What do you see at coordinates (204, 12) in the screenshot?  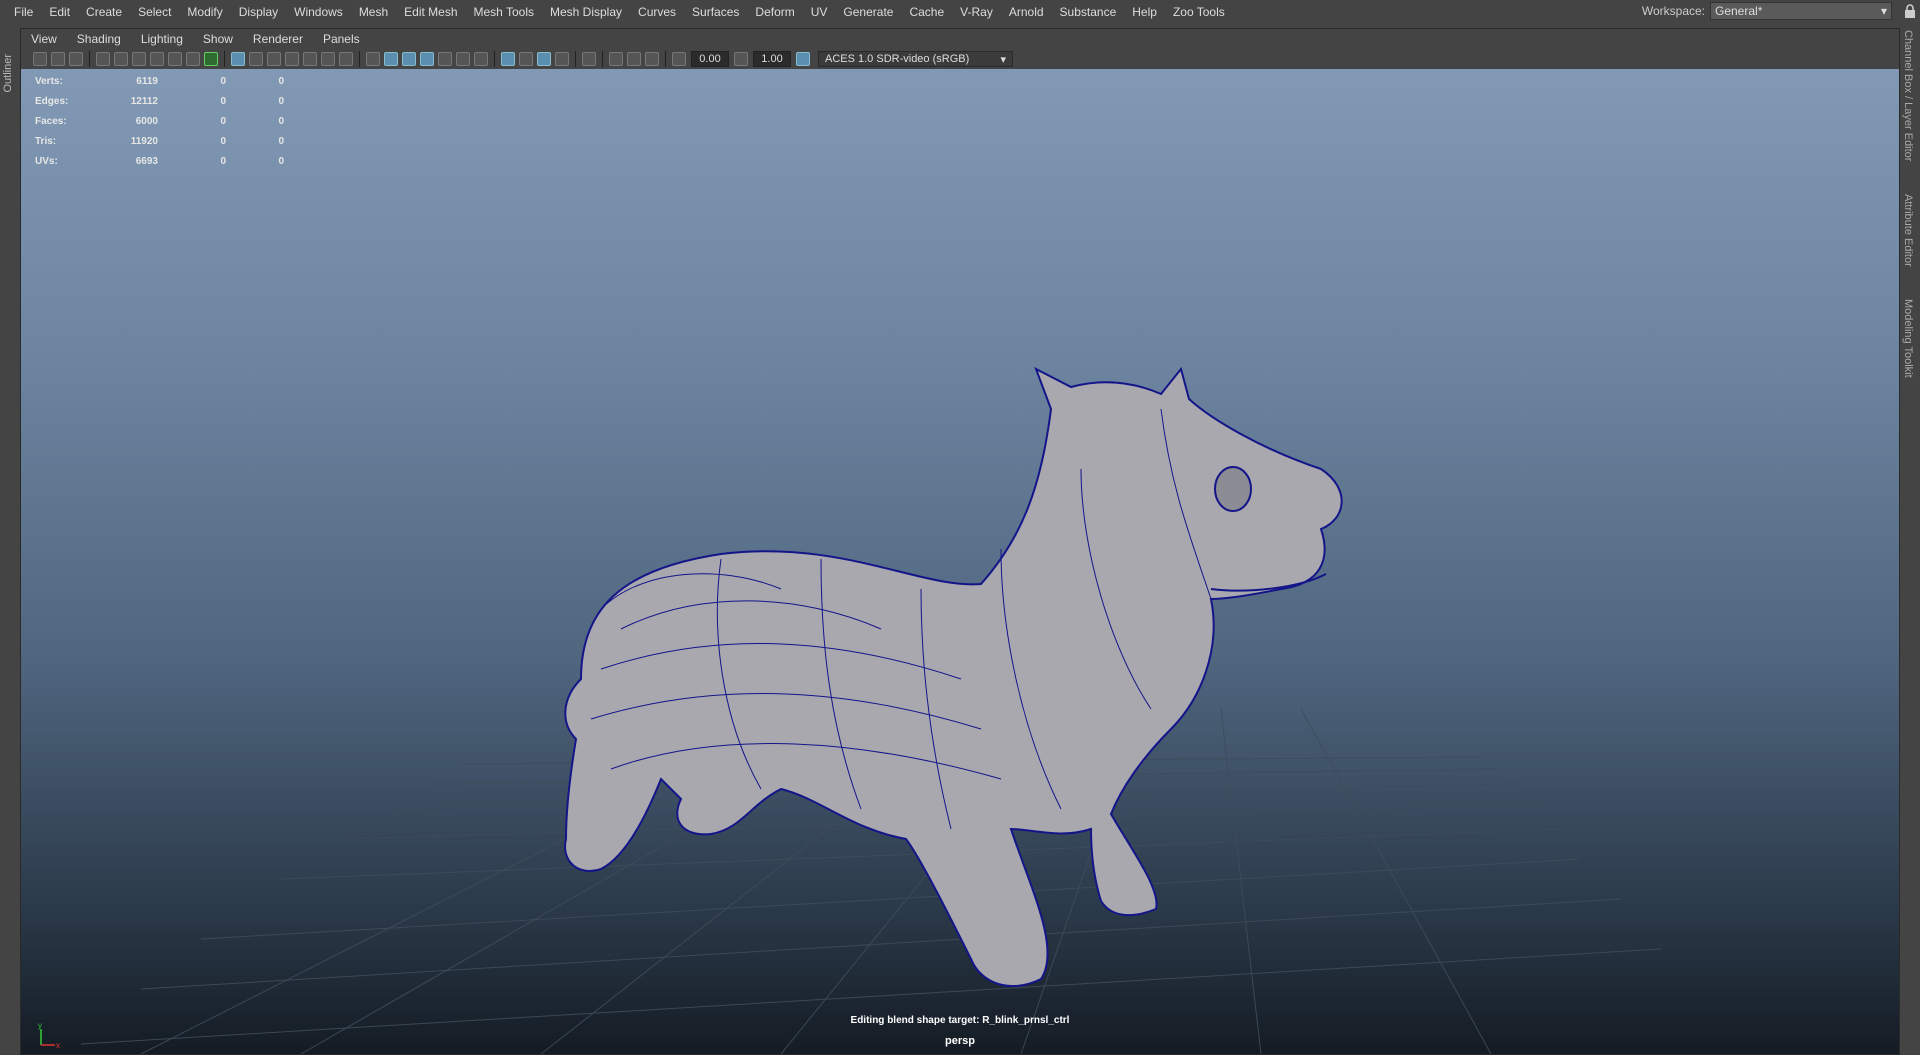 I see `menu-modify: Modify` at bounding box center [204, 12].